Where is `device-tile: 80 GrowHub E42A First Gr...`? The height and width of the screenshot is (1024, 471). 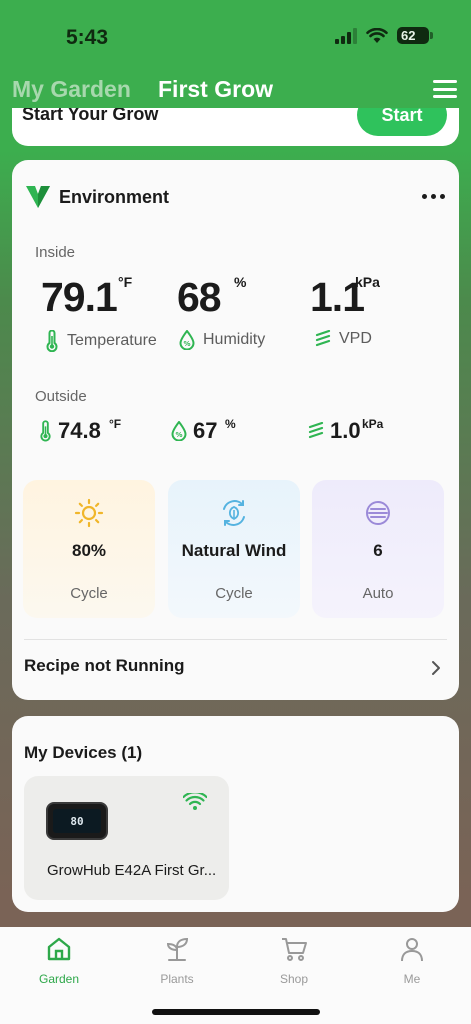
device-tile: 80 GrowHub E42A First Gr... is located at coordinates (126, 838).